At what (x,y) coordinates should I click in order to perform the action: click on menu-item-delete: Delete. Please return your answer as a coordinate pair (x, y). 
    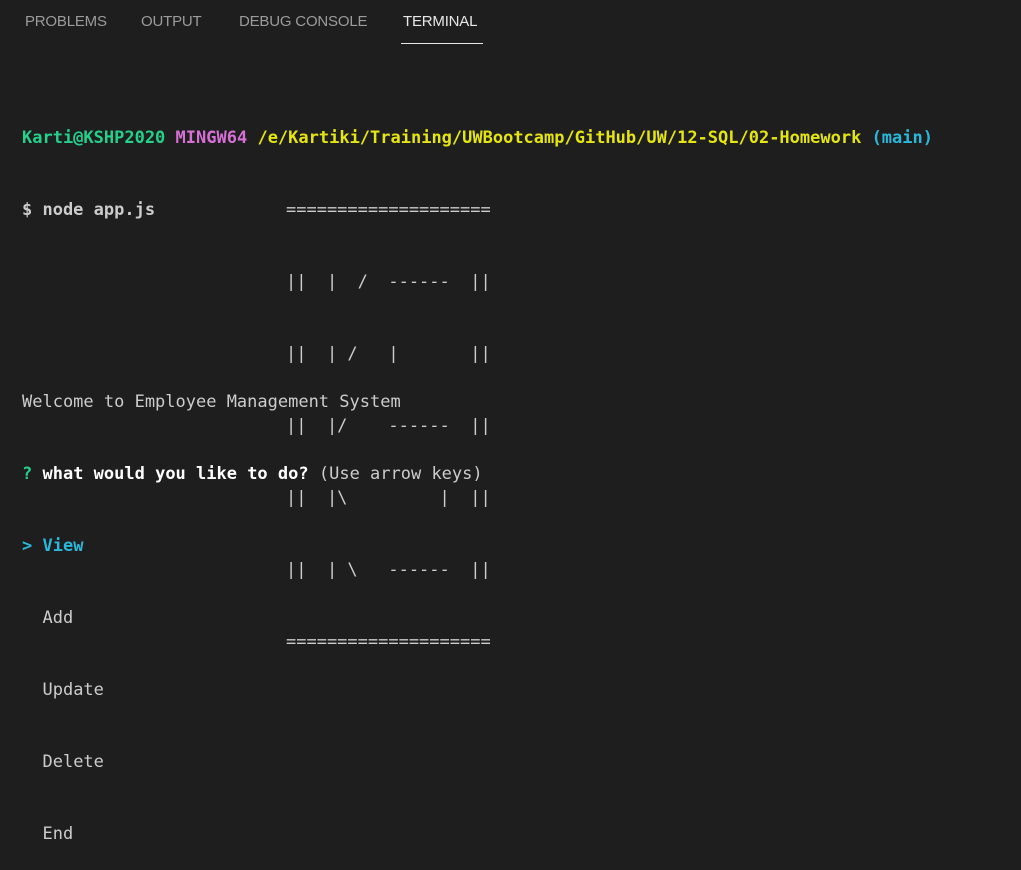
    Looking at the image, I should click on (252, 762).